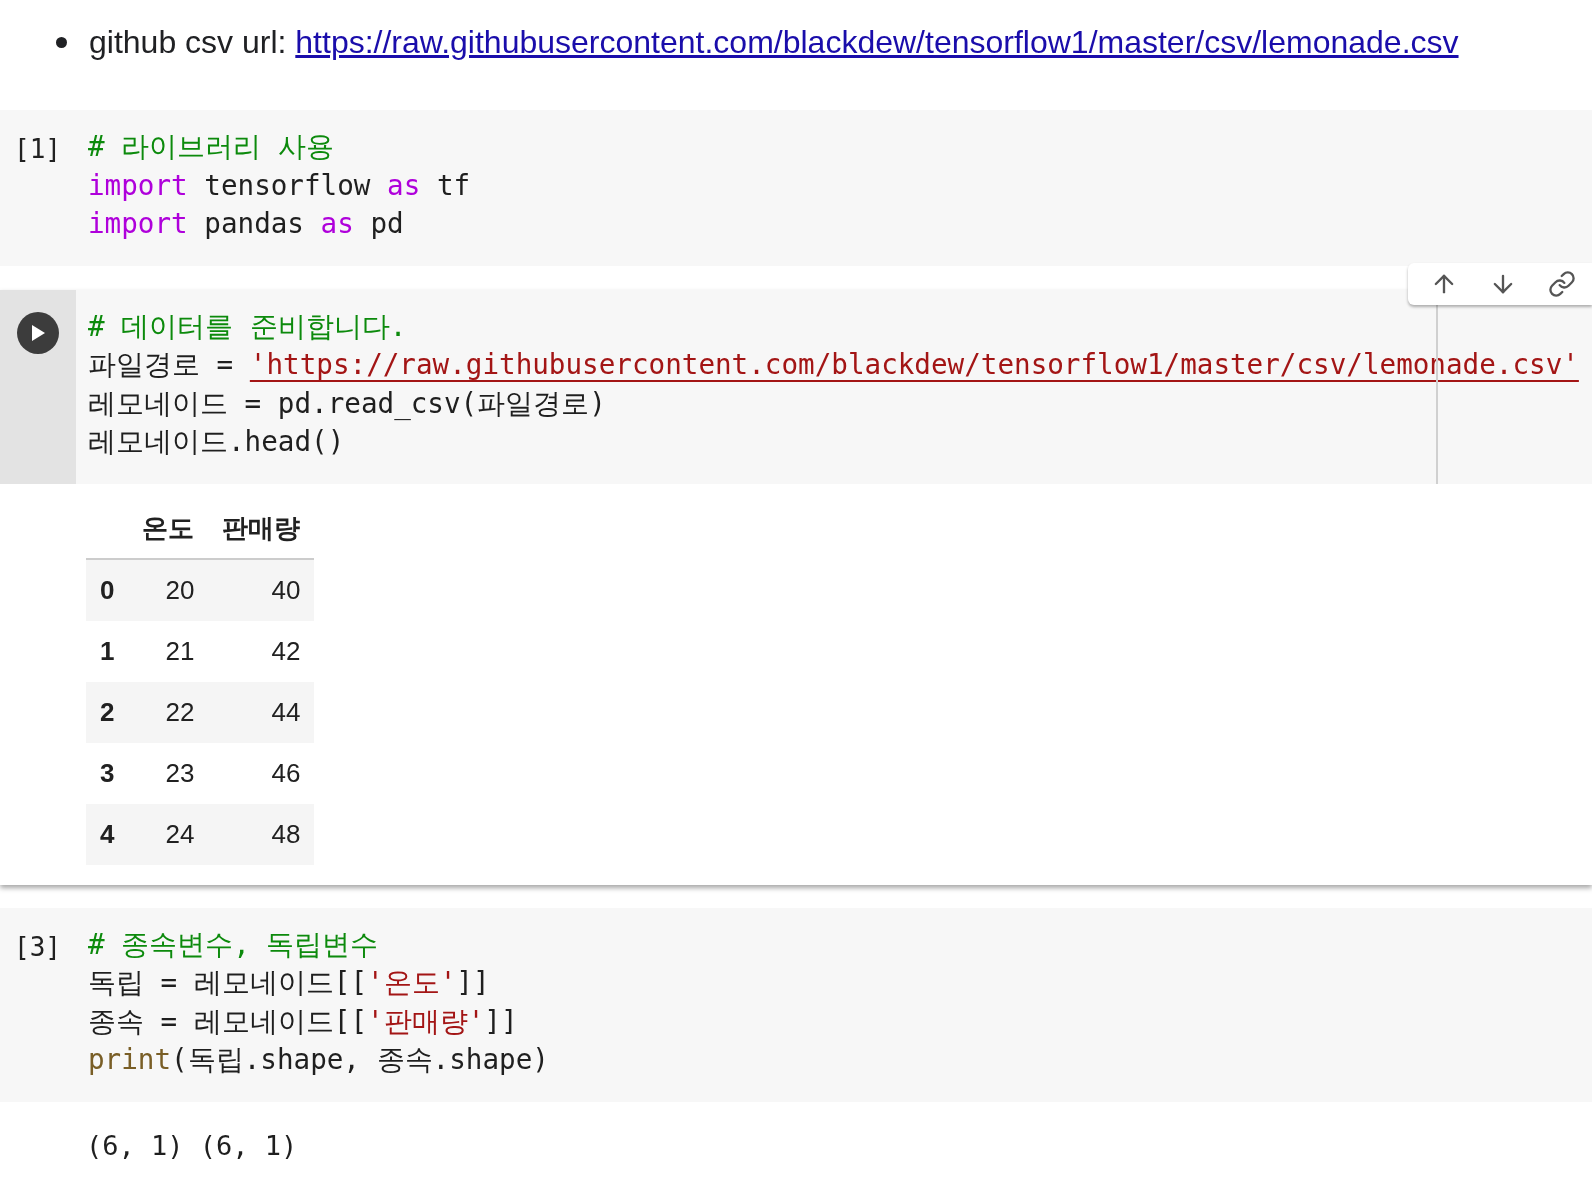 The height and width of the screenshot is (1184, 1592). What do you see at coordinates (61, 42) in the screenshot?
I see `bullet-icon` at bounding box center [61, 42].